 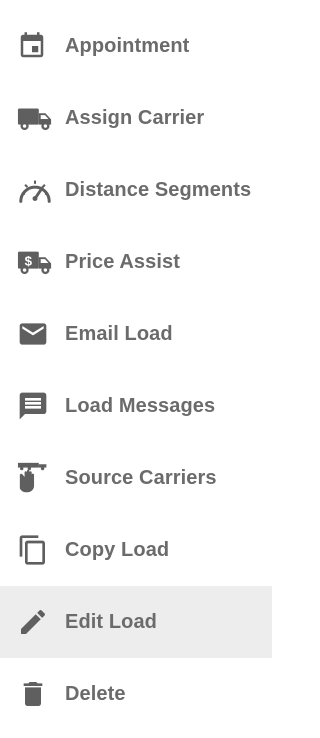 I want to click on menu-item-label: Load Messages, so click(x=140, y=405).